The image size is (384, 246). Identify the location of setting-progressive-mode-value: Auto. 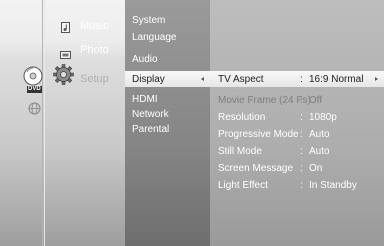
(319, 135).